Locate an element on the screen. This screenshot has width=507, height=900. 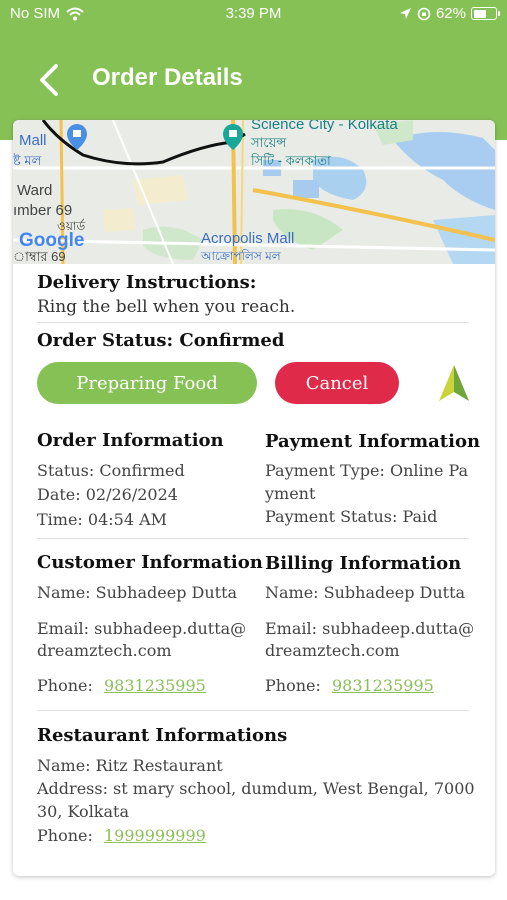
map-label-acropolis-bn: আক্রোপলিস মল is located at coordinates (241, 256).